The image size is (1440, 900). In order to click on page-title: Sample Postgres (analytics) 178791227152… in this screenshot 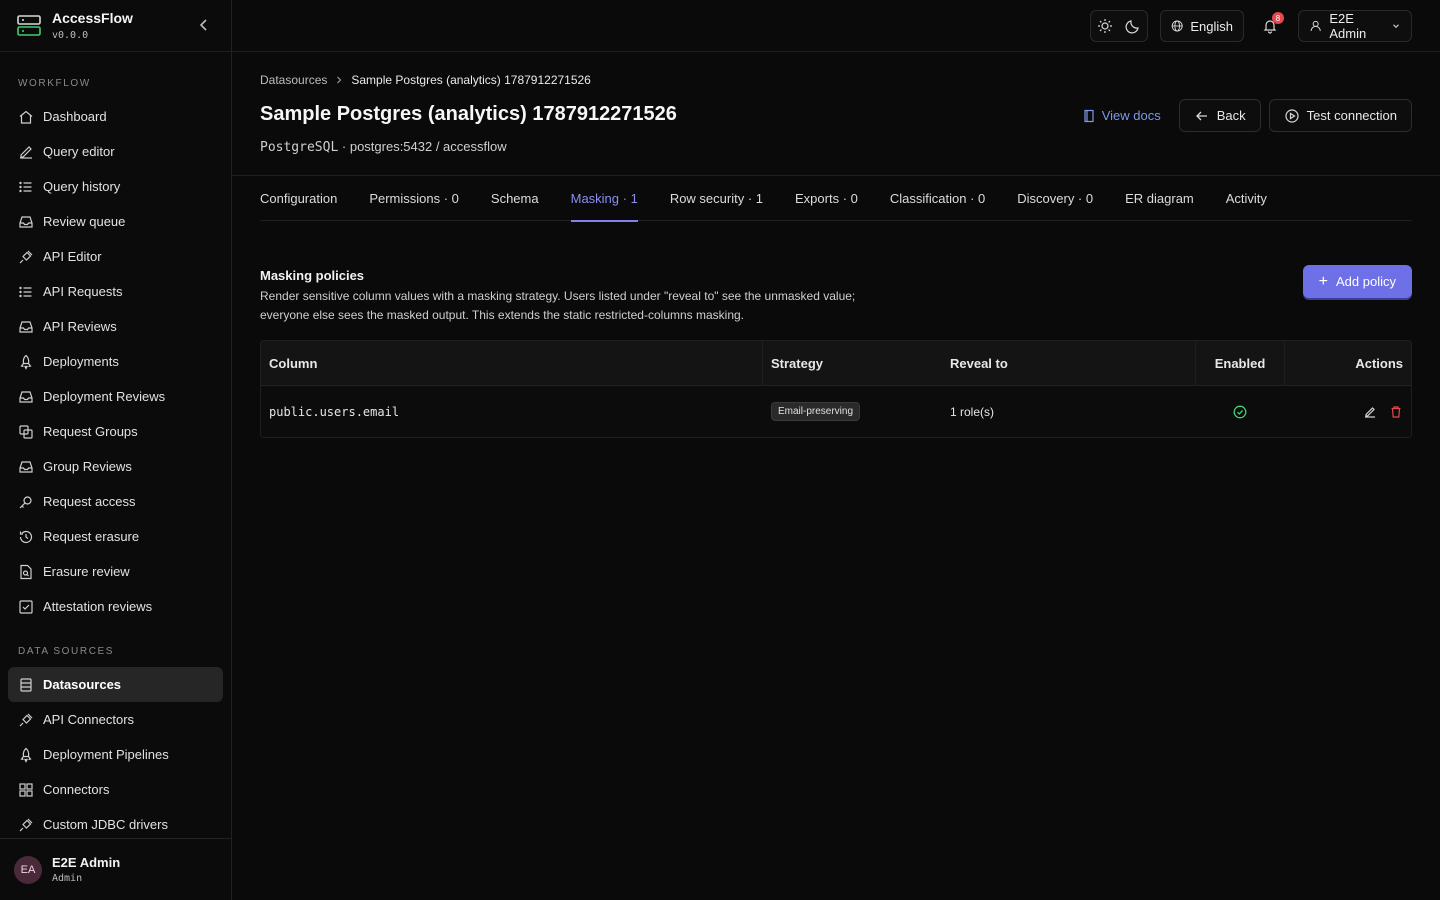, I will do `click(468, 114)`.